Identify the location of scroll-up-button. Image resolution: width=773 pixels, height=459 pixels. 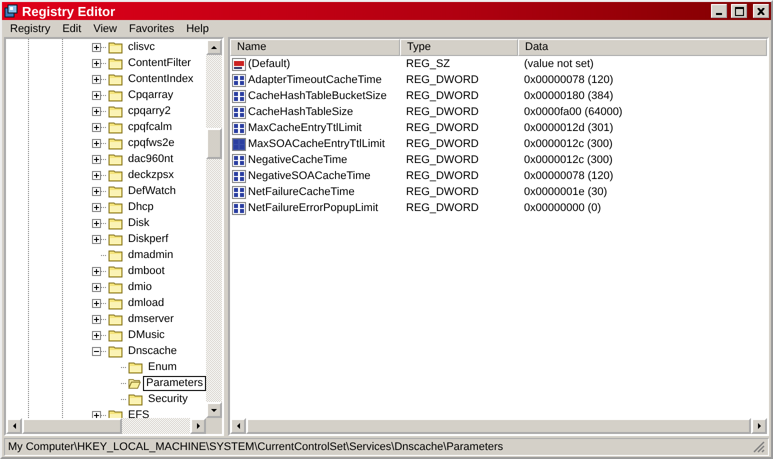
(214, 47).